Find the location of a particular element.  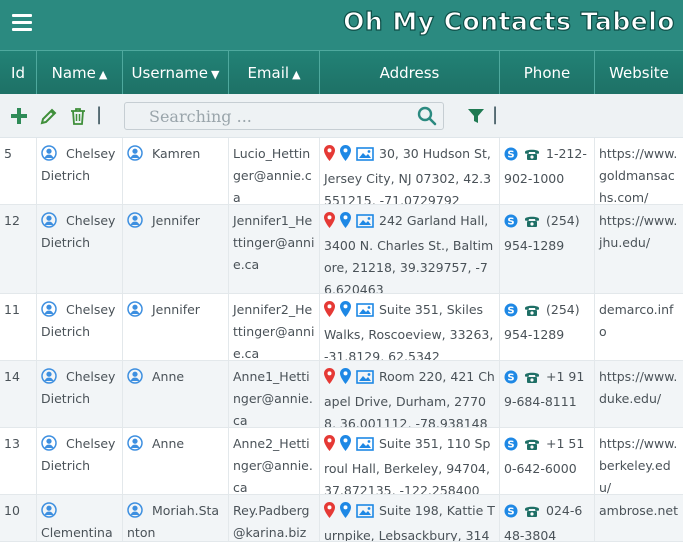

app-title: Oh My Contacts Tabelo is located at coordinates (508, 21).